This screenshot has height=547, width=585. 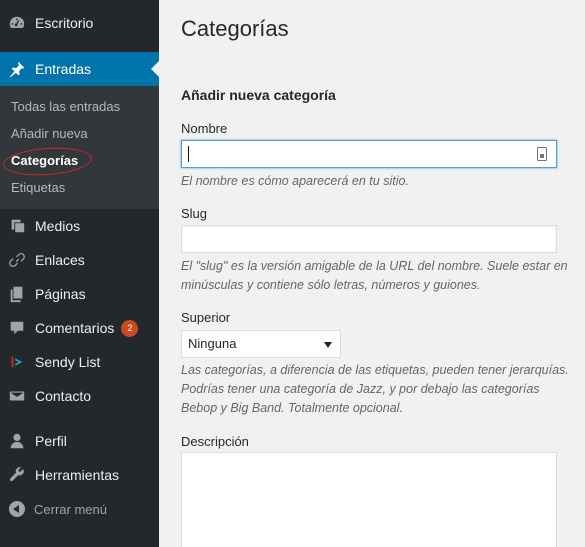 What do you see at coordinates (63, 396) in the screenshot?
I see `menu-label: Contacto` at bounding box center [63, 396].